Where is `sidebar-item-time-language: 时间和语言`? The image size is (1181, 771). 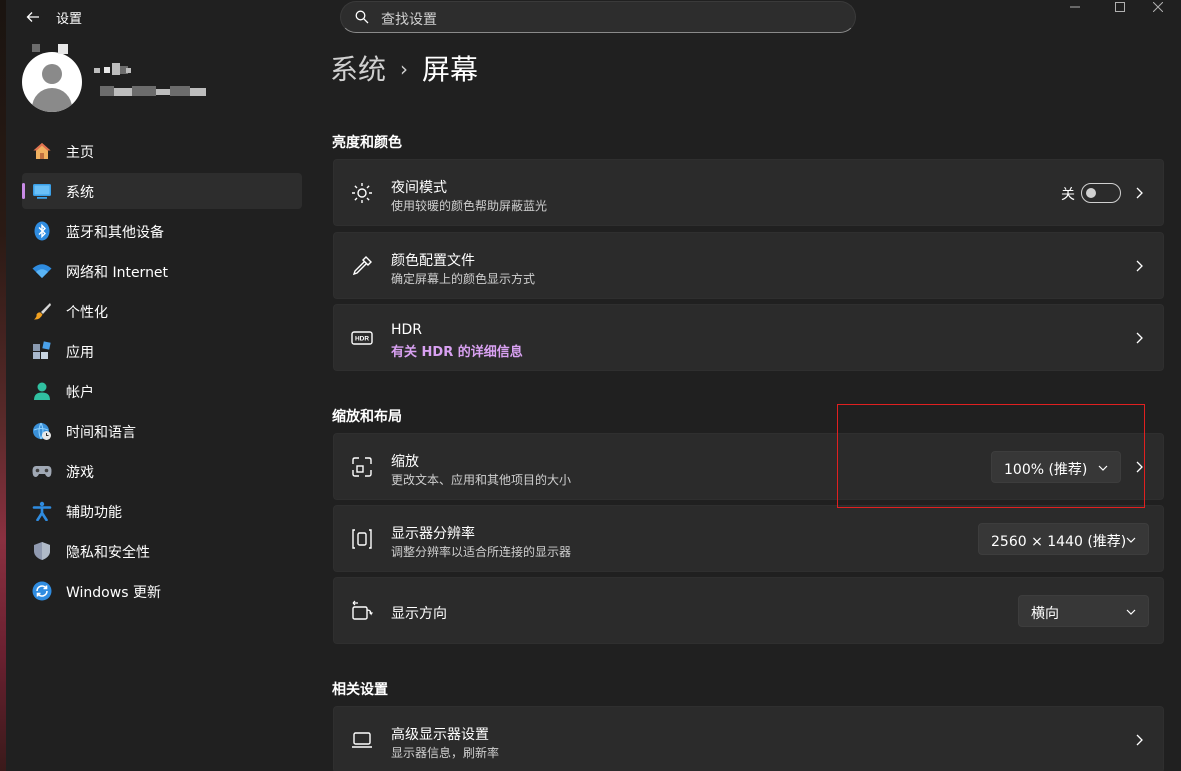 sidebar-item-time-language: 时间和语言 is located at coordinates (162, 431).